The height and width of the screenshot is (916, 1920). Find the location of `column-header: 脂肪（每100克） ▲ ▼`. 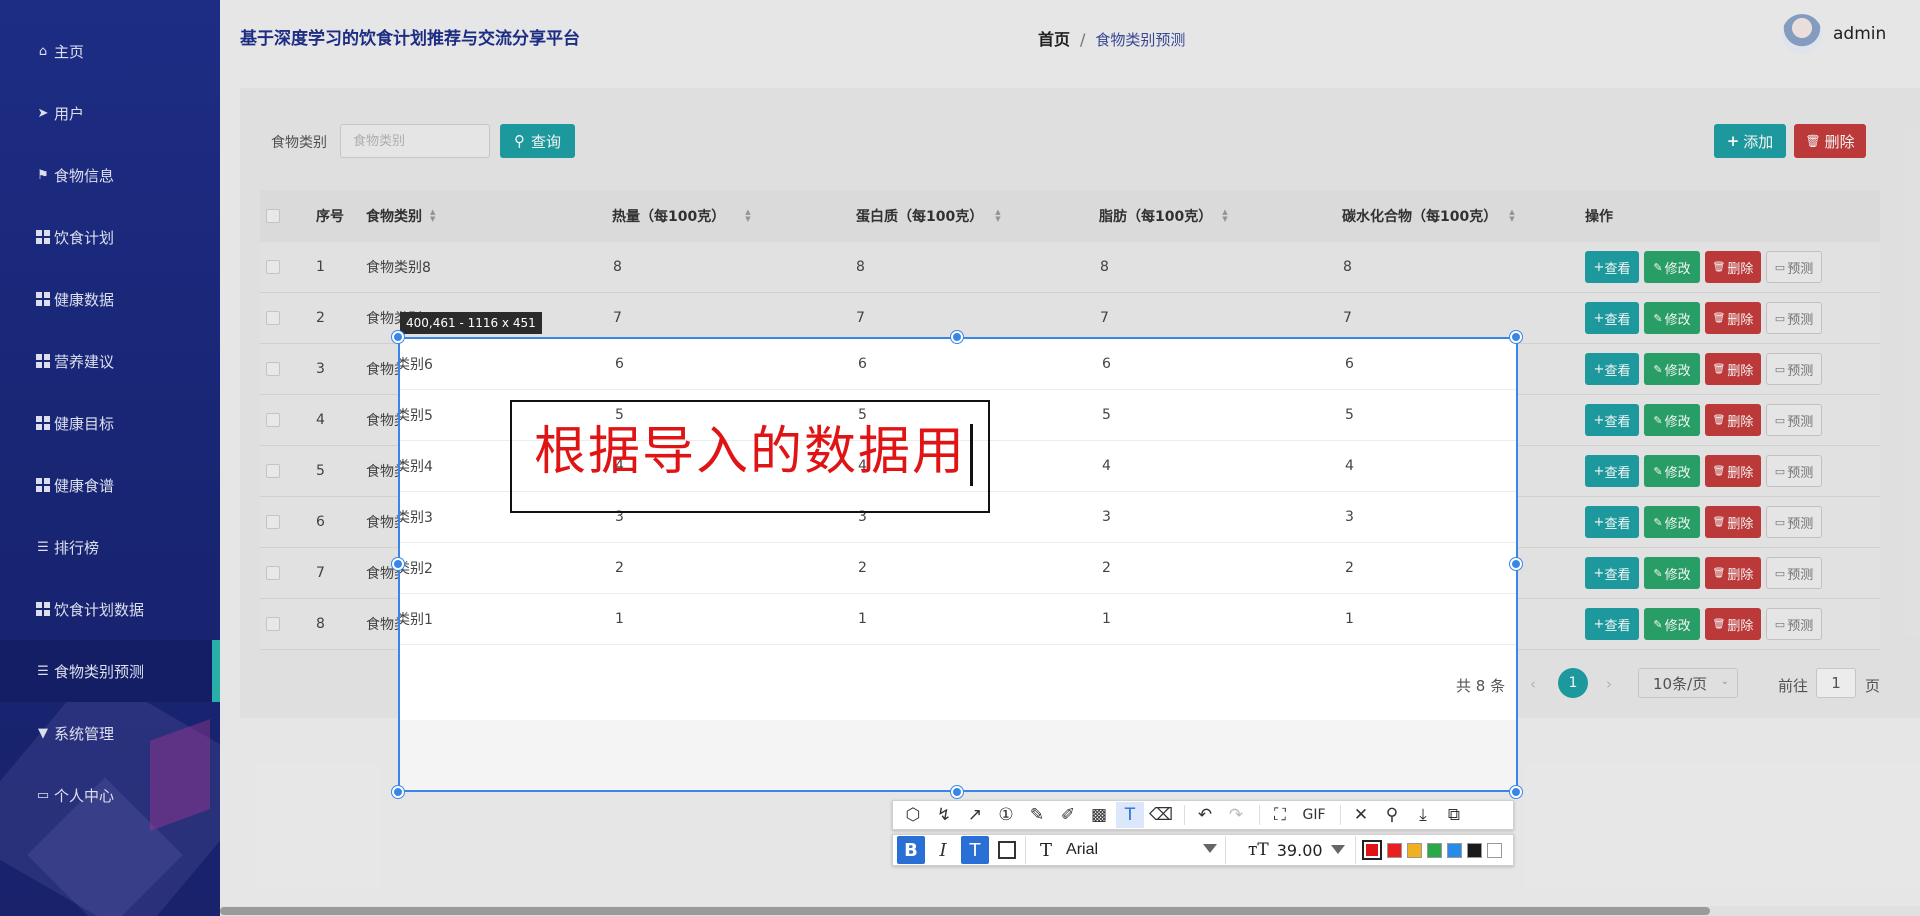

column-header: 脂肪（每100克） ▲ ▼ is located at coordinates (1163, 216).